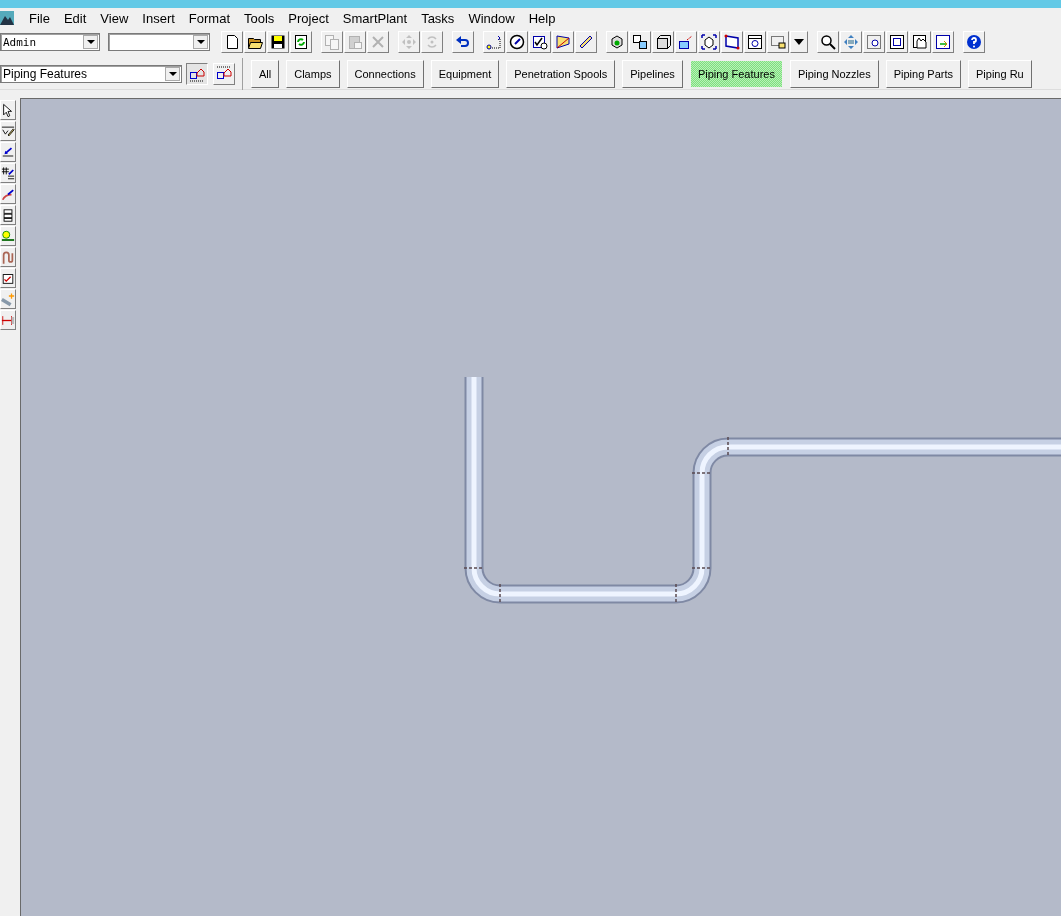 This screenshot has height=916, width=1061. I want to click on help-icon, so click(974, 42).